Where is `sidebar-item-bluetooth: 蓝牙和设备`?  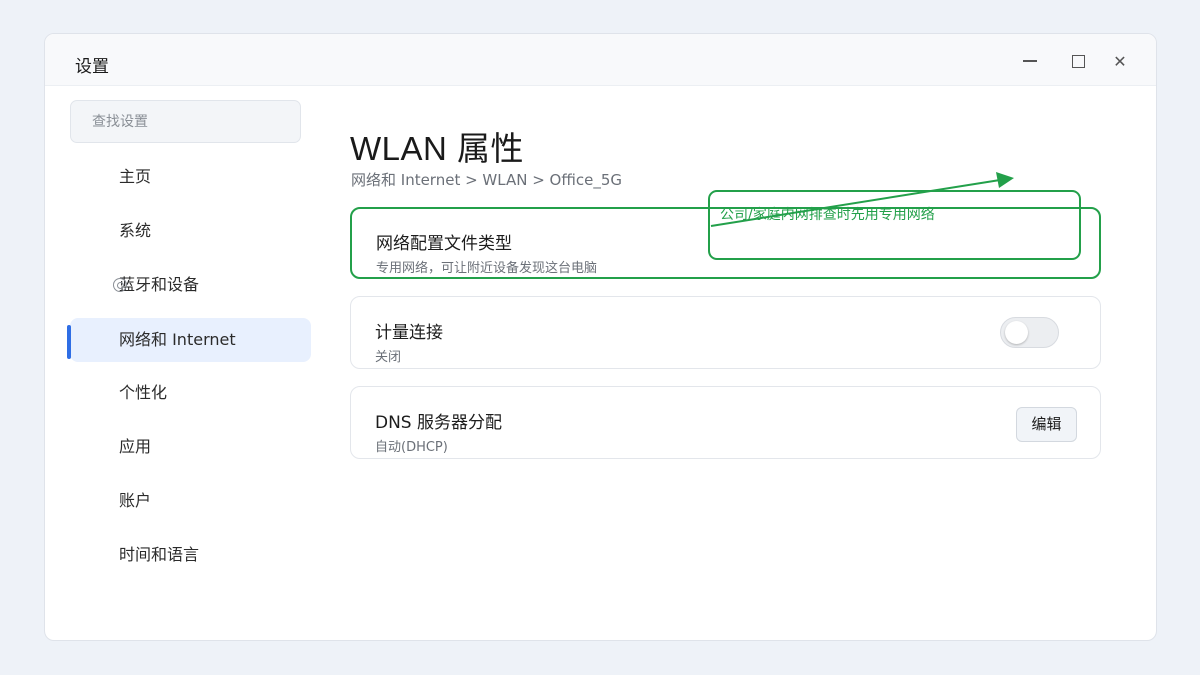
sidebar-item-bluetooth: 蓝牙和设备 is located at coordinates (190, 285).